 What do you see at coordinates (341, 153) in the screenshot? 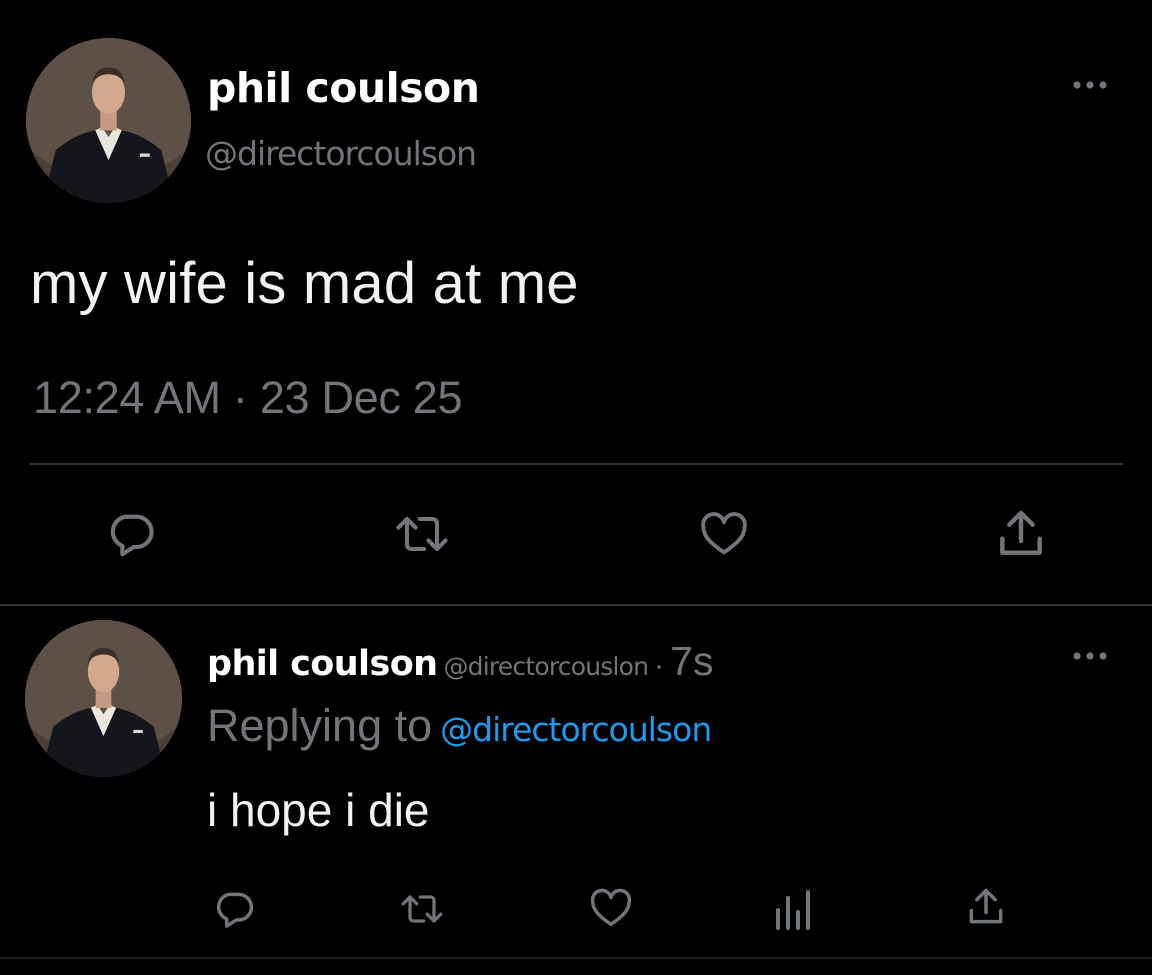
I see `user-handle: @directorcoulson` at bounding box center [341, 153].